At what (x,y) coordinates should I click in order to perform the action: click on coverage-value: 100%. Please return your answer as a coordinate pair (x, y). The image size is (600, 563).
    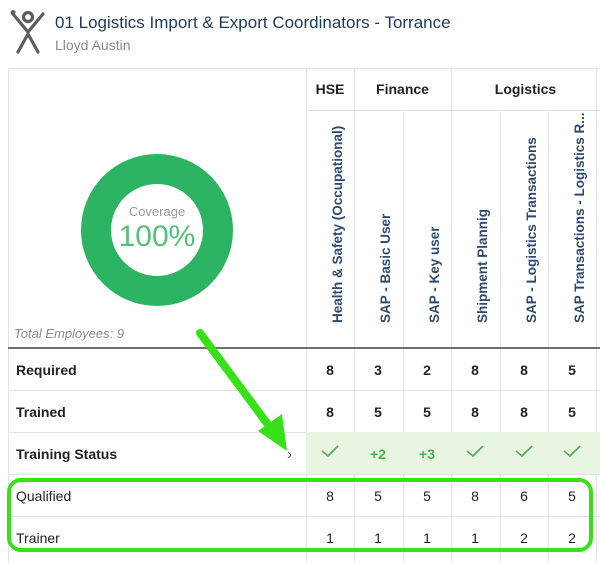
    Looking at the image, I should click on (157, 236).